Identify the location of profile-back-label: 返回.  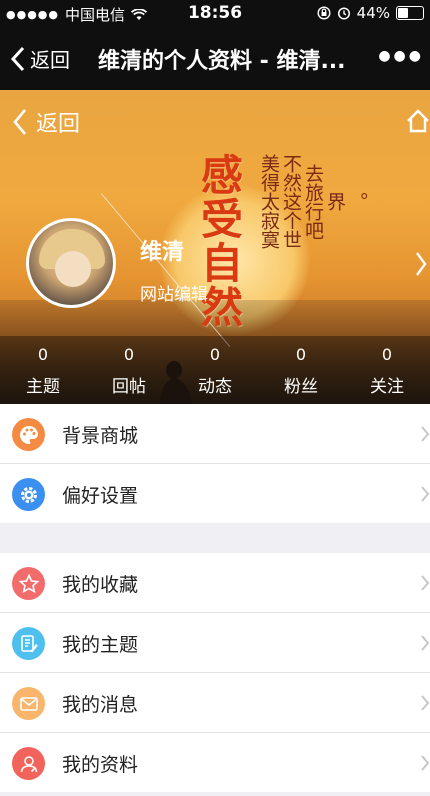
(58, 124).